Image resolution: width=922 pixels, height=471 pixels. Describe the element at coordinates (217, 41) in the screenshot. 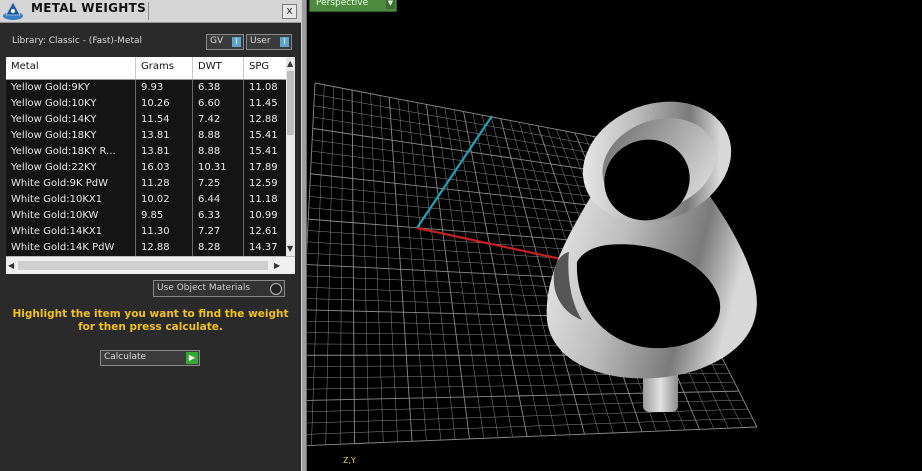

I see `gv-label: GV` at that location.